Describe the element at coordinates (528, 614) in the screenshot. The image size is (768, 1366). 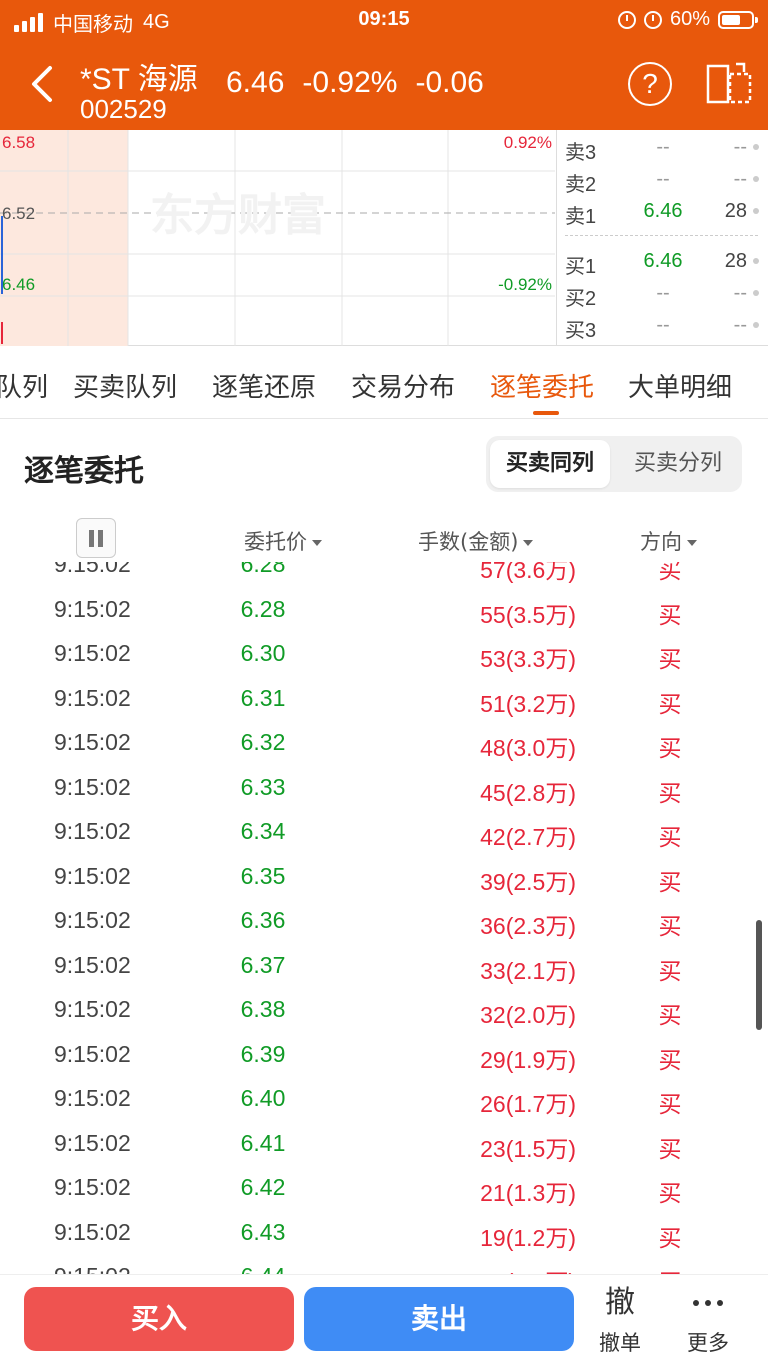
I see `order-volume: 55(3.5万)` at that location.